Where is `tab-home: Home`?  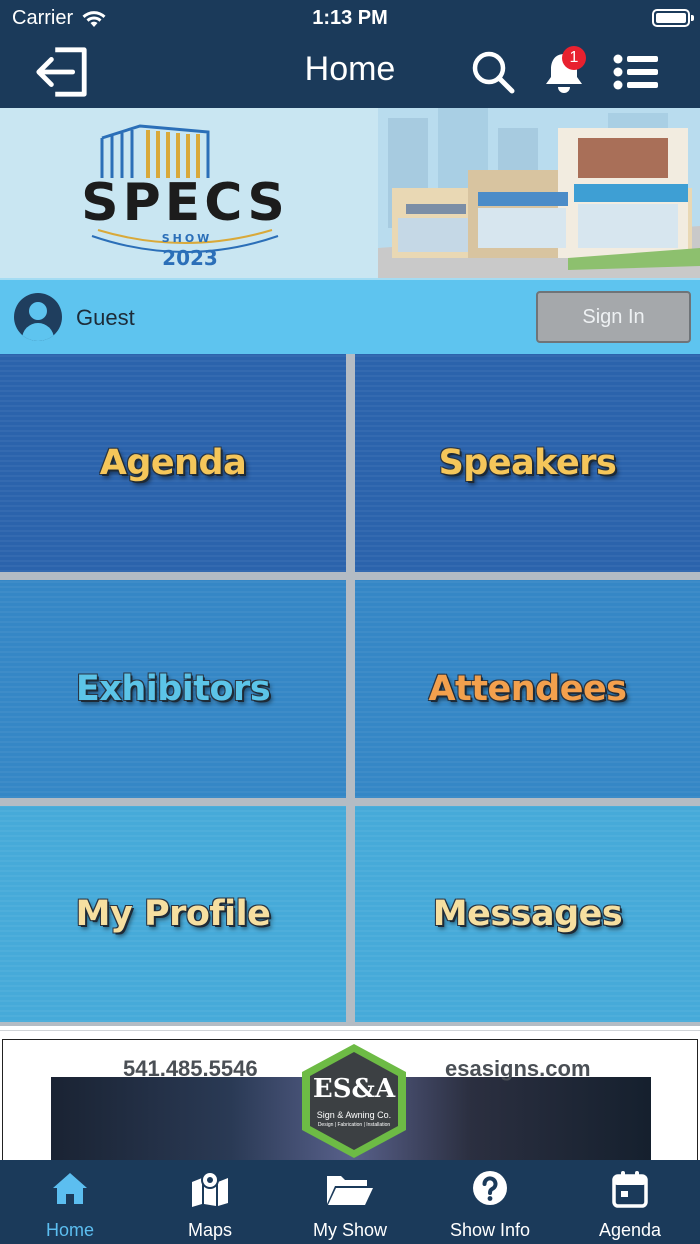
tab-home: Home is located at coordinates (70, 1202).